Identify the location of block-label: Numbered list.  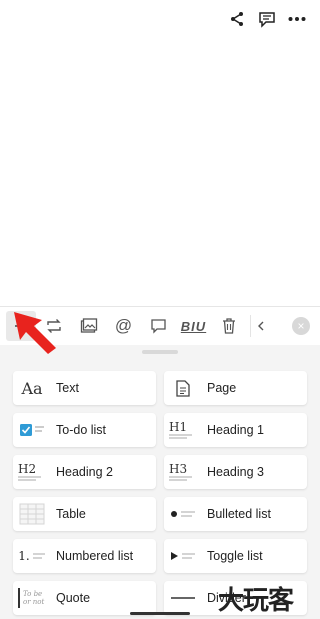
(95, 556).